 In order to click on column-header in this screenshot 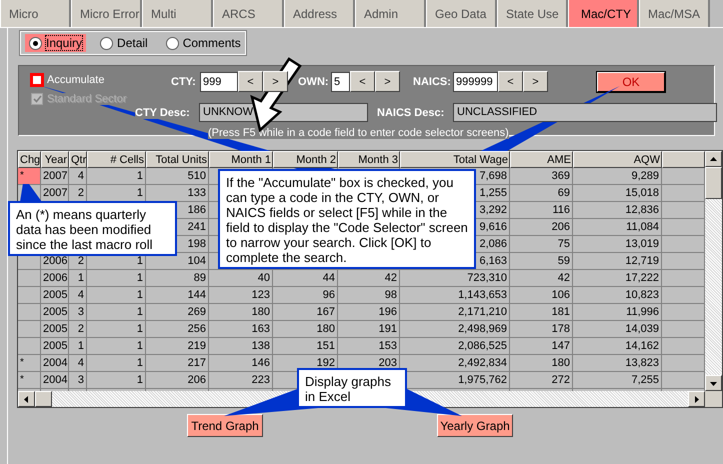, I will do `click(683, 159)`.